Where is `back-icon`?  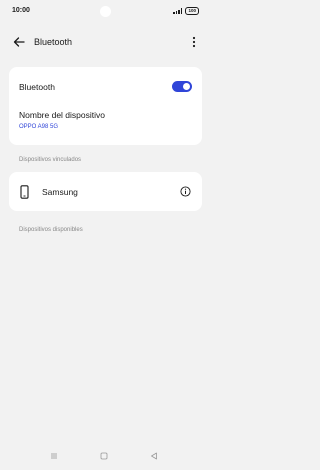 back-icon is located at coordinates (154, 456).